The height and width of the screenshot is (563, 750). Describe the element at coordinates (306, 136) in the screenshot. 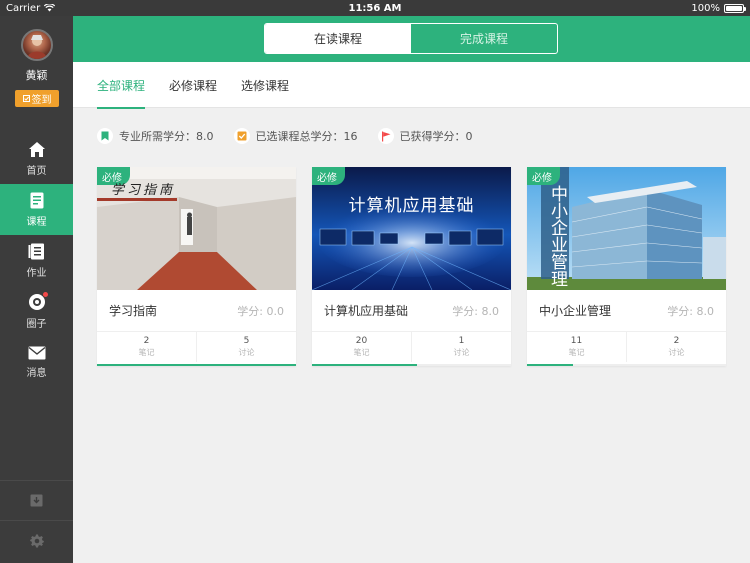

I see `selected-credits-label: 已选课程总学分：16` at that location.